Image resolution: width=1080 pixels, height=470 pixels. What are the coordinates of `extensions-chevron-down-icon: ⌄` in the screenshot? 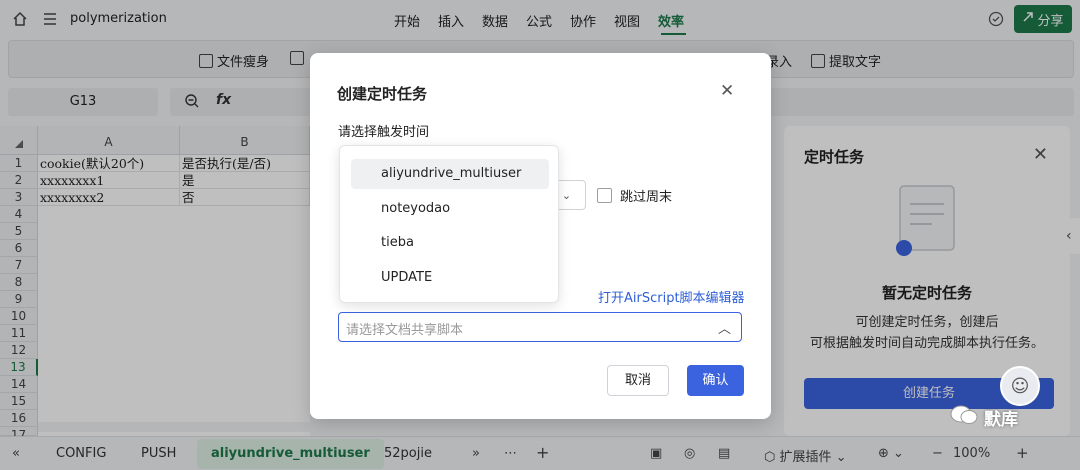 It's located at (841, 457).